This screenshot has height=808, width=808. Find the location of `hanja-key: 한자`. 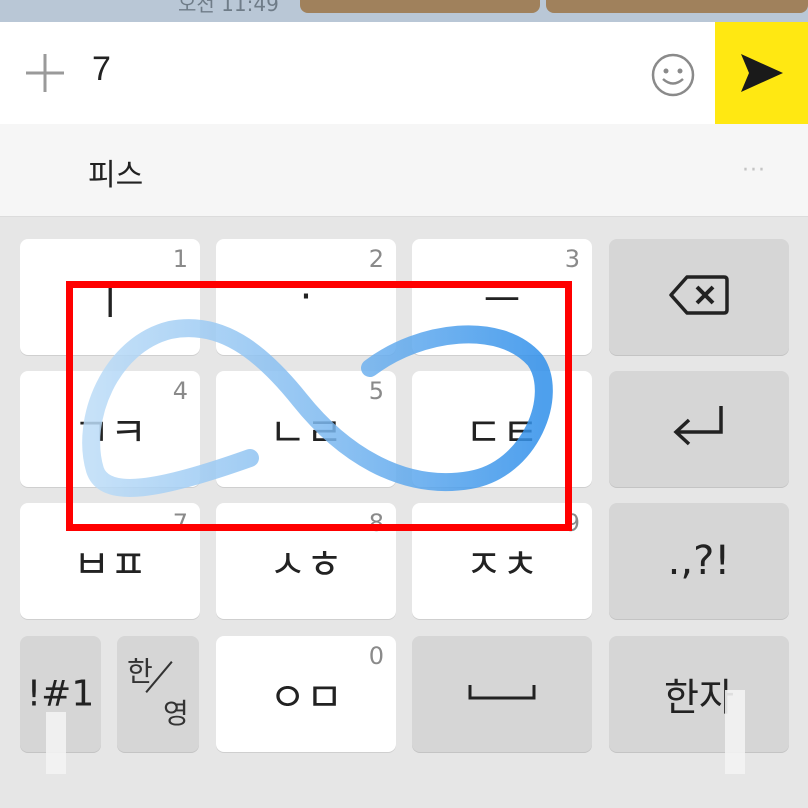

hanja-key: 한자 is located at coordinates (699, 694).